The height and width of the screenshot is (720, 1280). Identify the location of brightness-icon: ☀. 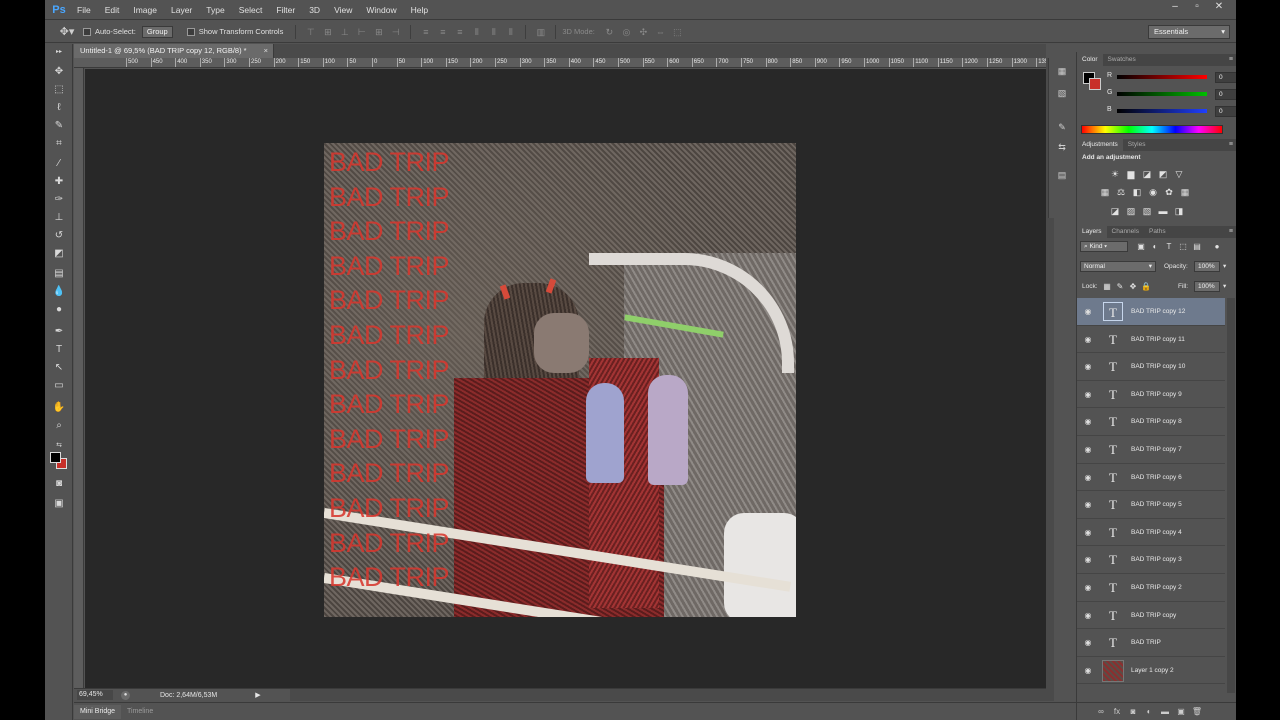
(1115, 174).